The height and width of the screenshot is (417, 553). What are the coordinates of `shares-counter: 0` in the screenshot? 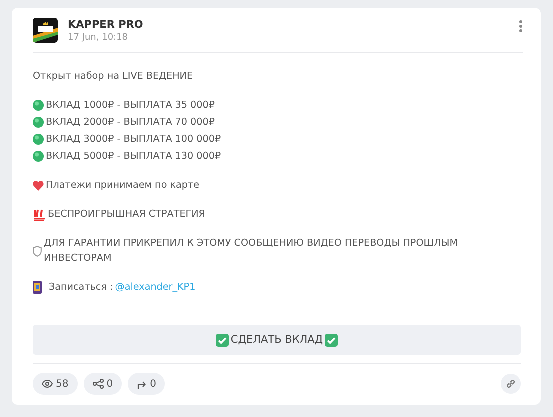 It's located at (103, 384).